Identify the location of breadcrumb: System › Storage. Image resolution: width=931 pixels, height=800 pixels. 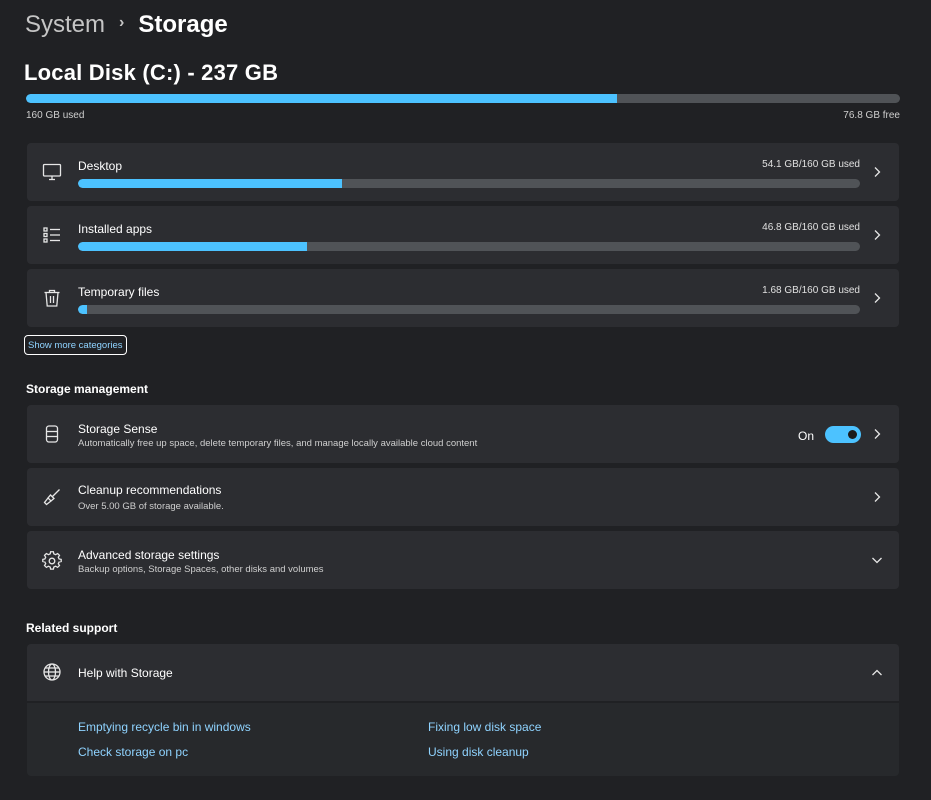
(126, 25).